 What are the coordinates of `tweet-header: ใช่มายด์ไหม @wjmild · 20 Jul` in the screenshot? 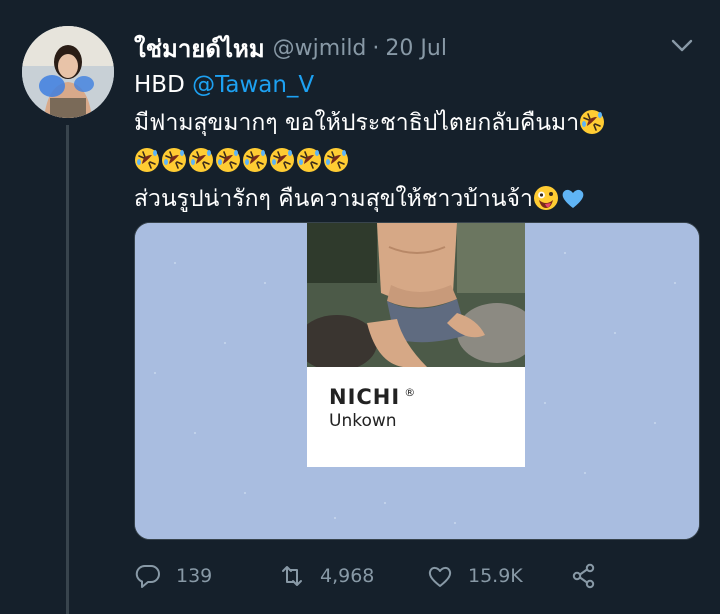 It's located at (412, 48).